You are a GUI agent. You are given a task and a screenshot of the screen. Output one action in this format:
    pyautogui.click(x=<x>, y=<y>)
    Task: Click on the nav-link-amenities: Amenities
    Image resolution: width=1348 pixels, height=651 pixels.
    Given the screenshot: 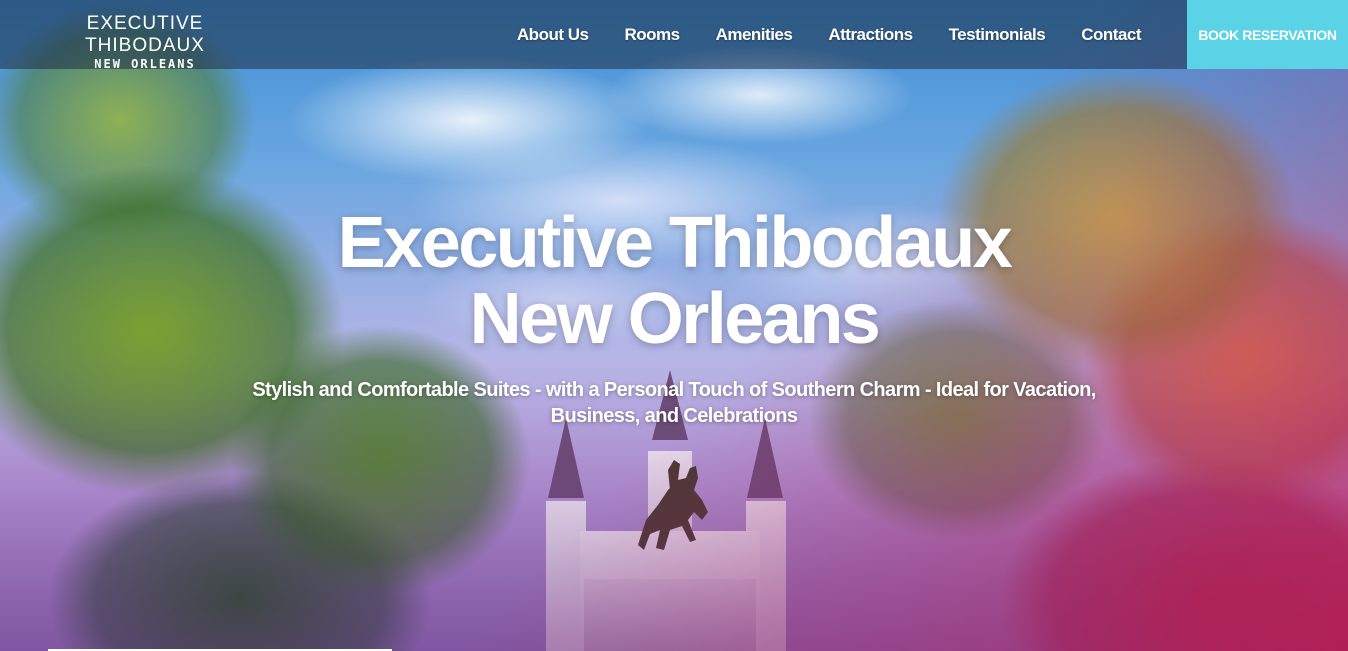 What is the action you would take?
    pyautogui.click(x=754, y=35)
    